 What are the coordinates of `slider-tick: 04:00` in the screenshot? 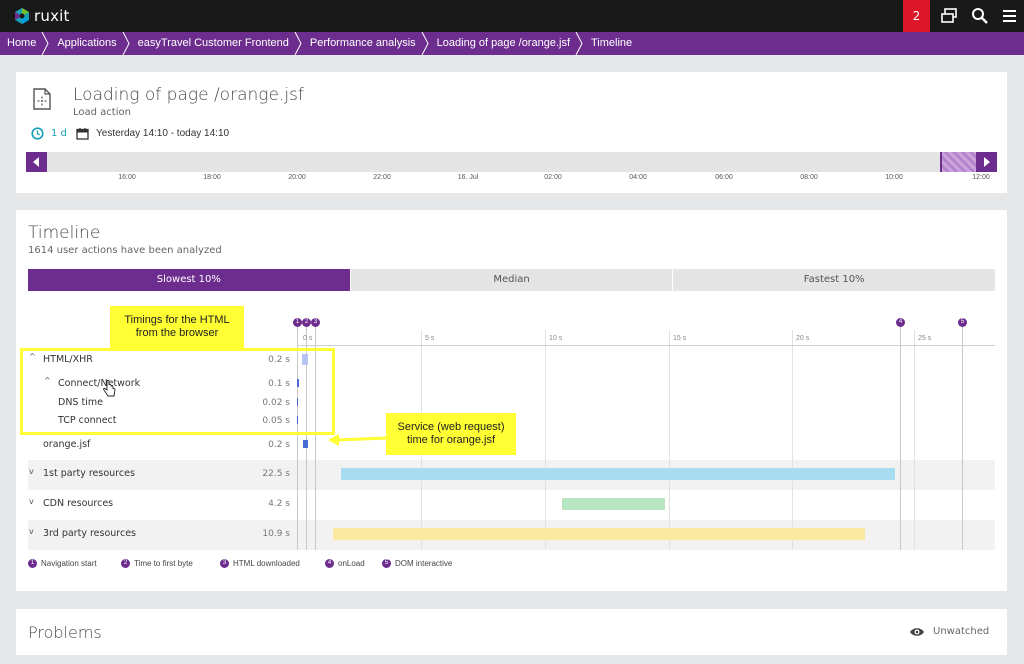 It's located at (638, 177).